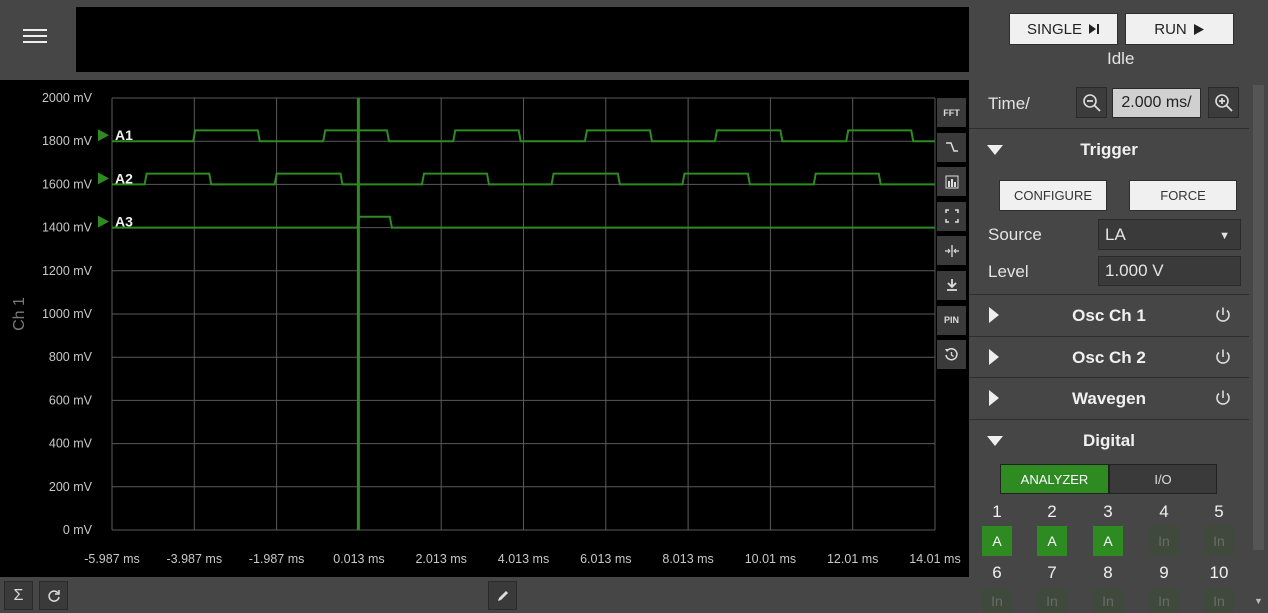 The image size is (1268, 613). What do you see at coordinates (951, 285) in the screenshot?
I see `download-icon` at bounding box center [951, 285].